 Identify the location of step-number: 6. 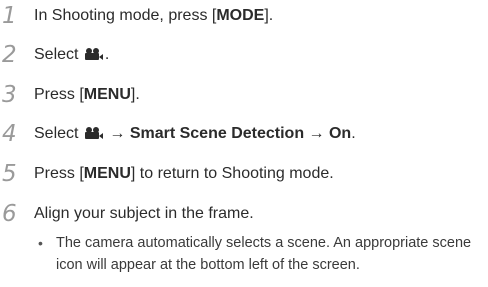
(9, 214).